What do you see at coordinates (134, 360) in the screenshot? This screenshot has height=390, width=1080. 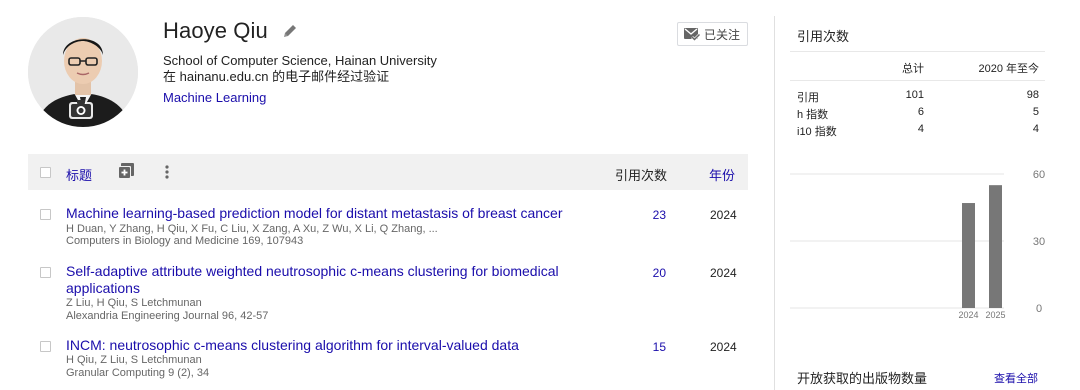 I see `article-authors: H Qiu, Z Liu, S Letchmunan` at bounding box center [134, 360].